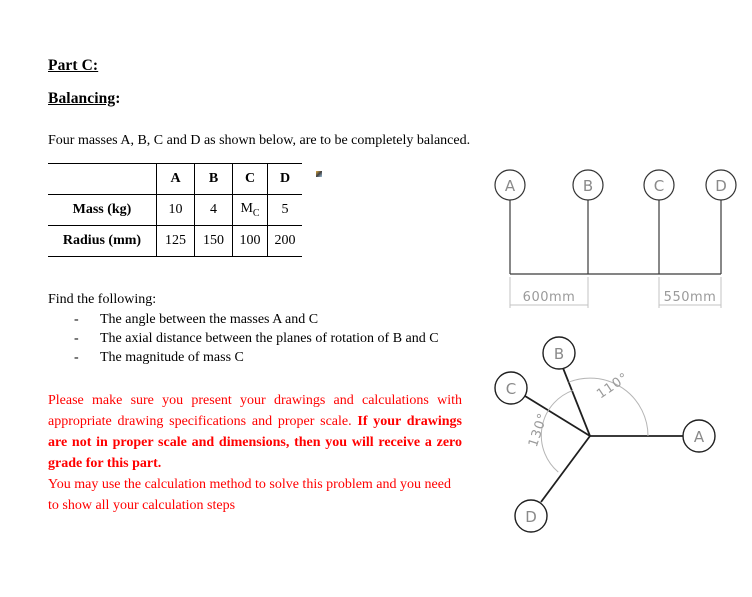  What do you see at coordinates (256, 213) in the screenshot?
I see `cell-mass-c-subscript: C` at bounding box center [256, 213].